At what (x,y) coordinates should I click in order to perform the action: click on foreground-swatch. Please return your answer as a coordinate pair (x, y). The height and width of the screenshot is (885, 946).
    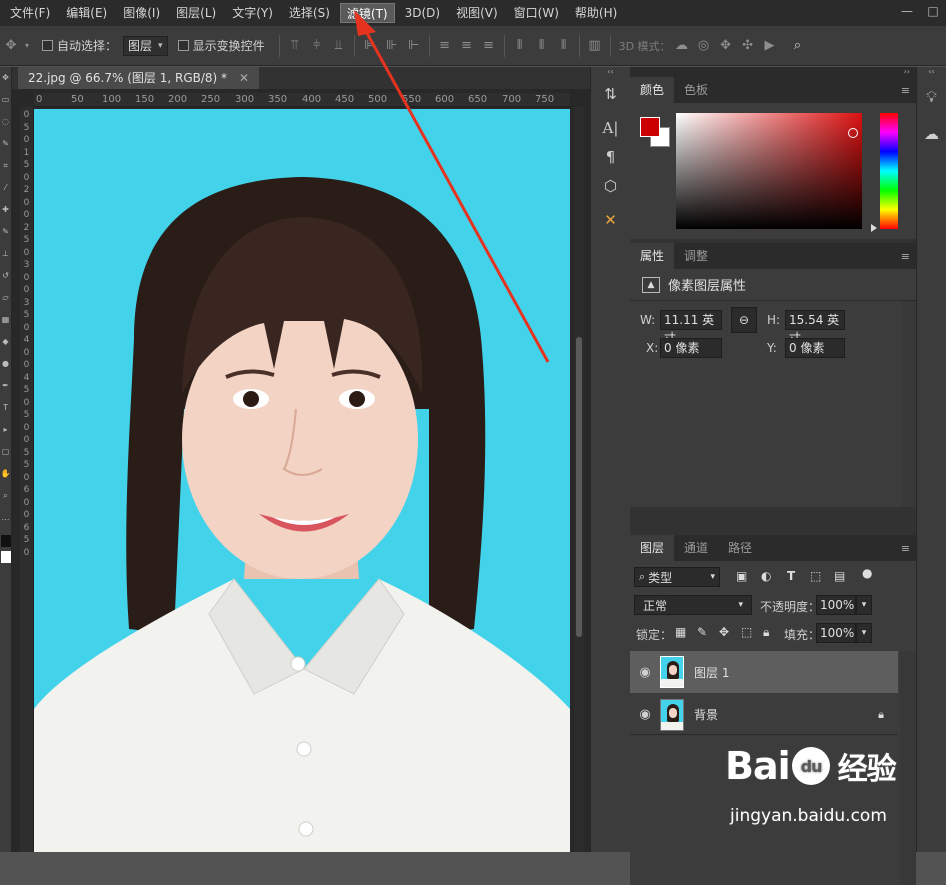
    Looking at the image, I should click on (6, 541).